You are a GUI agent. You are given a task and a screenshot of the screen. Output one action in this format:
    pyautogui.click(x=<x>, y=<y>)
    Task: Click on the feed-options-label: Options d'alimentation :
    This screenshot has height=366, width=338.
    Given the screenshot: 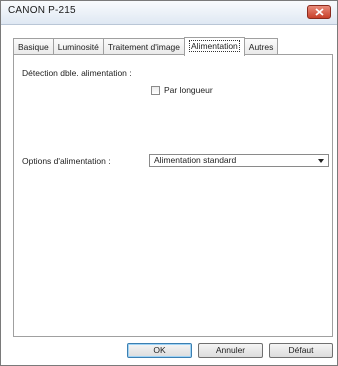 What is the action you would take?
    pyautogui.click(x=66, y=161)
    